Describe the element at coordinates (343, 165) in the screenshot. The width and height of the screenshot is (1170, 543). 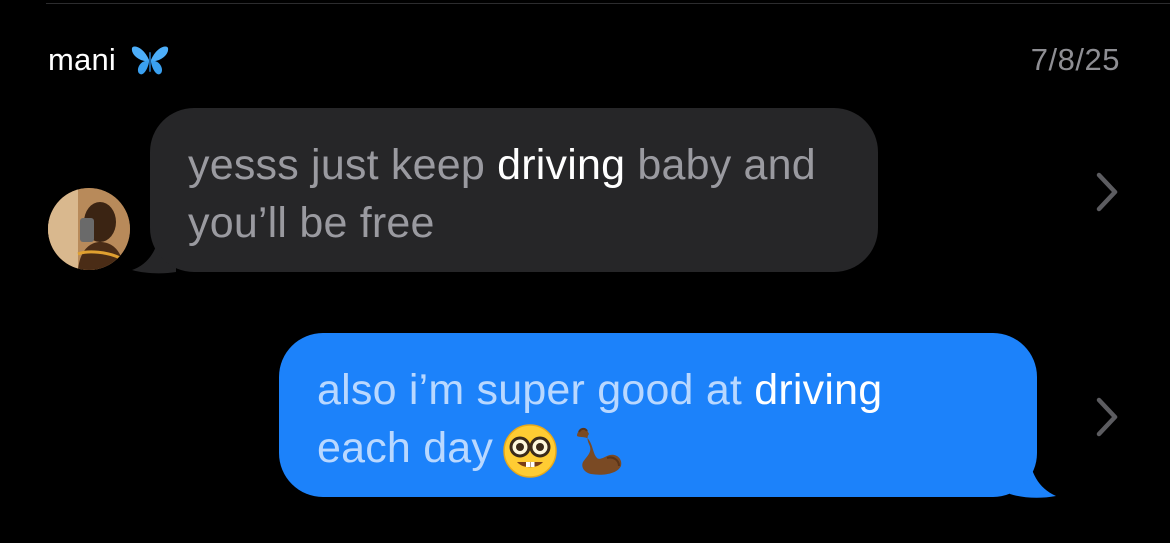
I see `message-text-segment: yesss just keep` at that location.